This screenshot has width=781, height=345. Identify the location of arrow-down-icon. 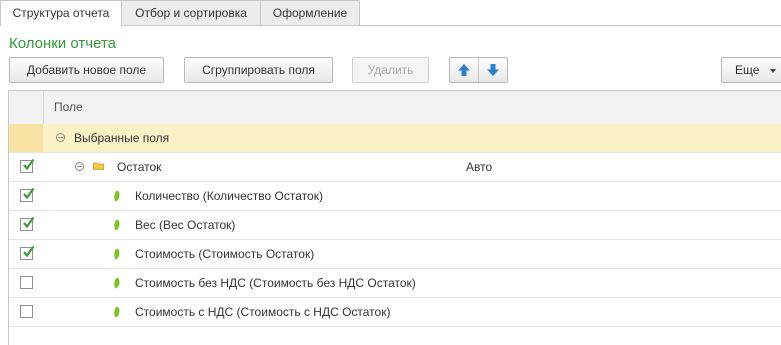
(493, 70).